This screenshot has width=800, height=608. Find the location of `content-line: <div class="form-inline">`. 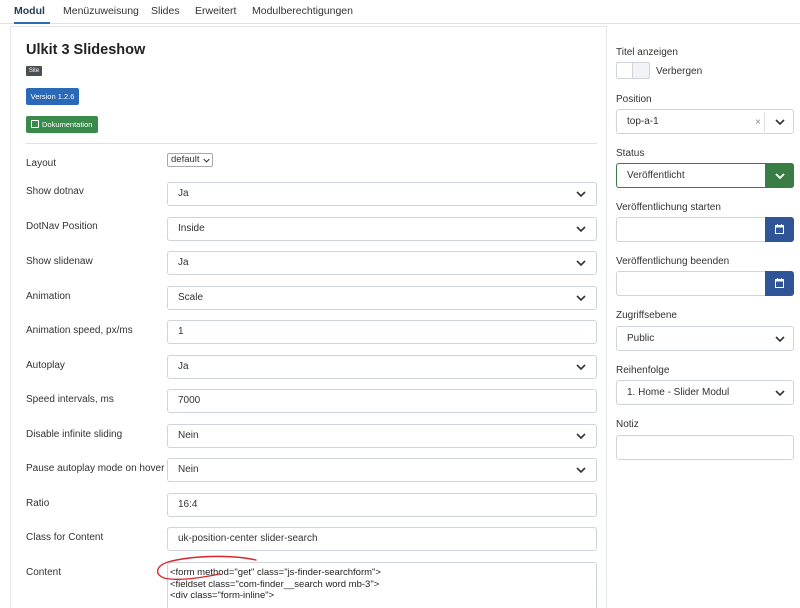

content-line: <div class="form-inline"> is located at coordinates (222, 595).